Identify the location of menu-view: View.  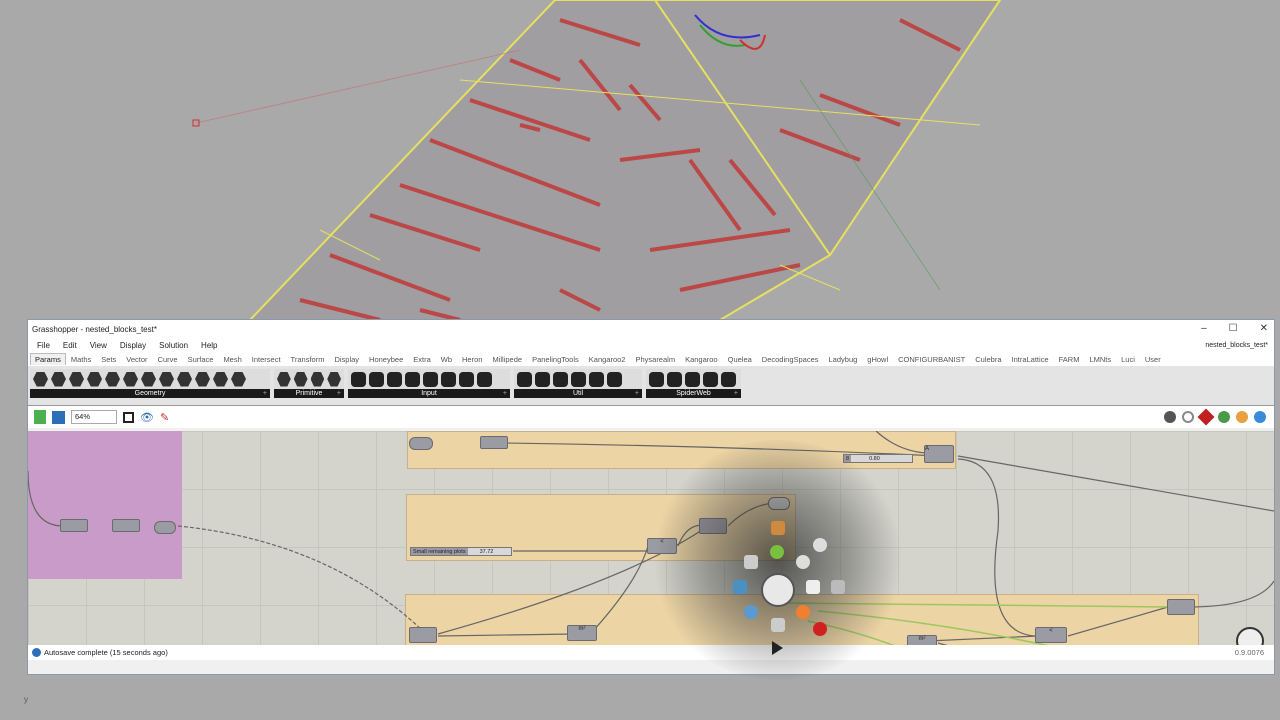
(98, 345).